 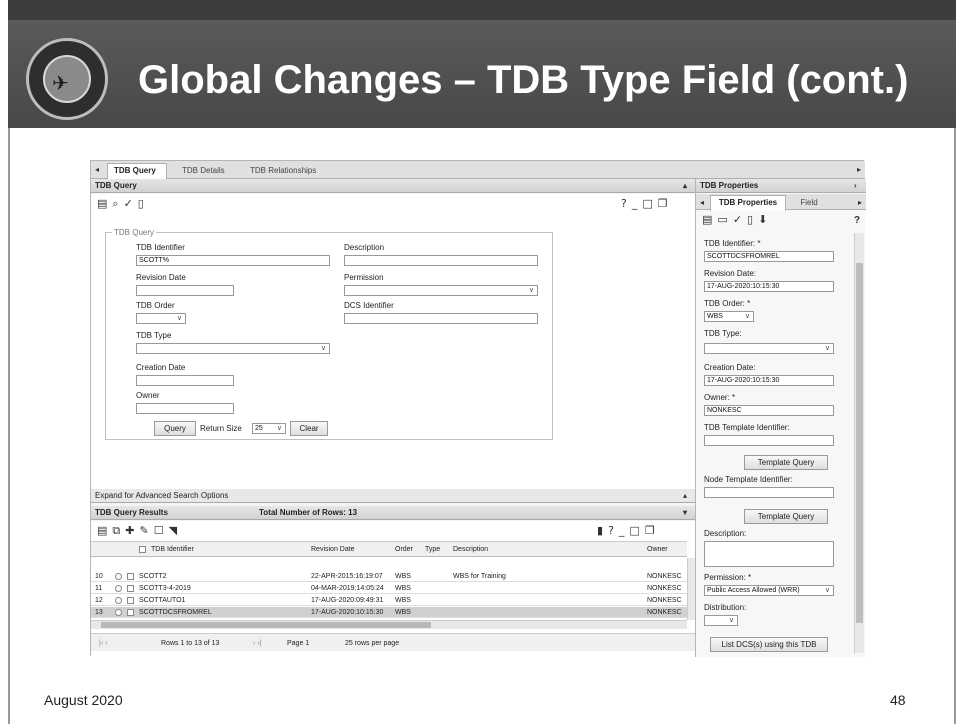 I want to click on properties-scroll-thumb, so click(x=859, y=443).